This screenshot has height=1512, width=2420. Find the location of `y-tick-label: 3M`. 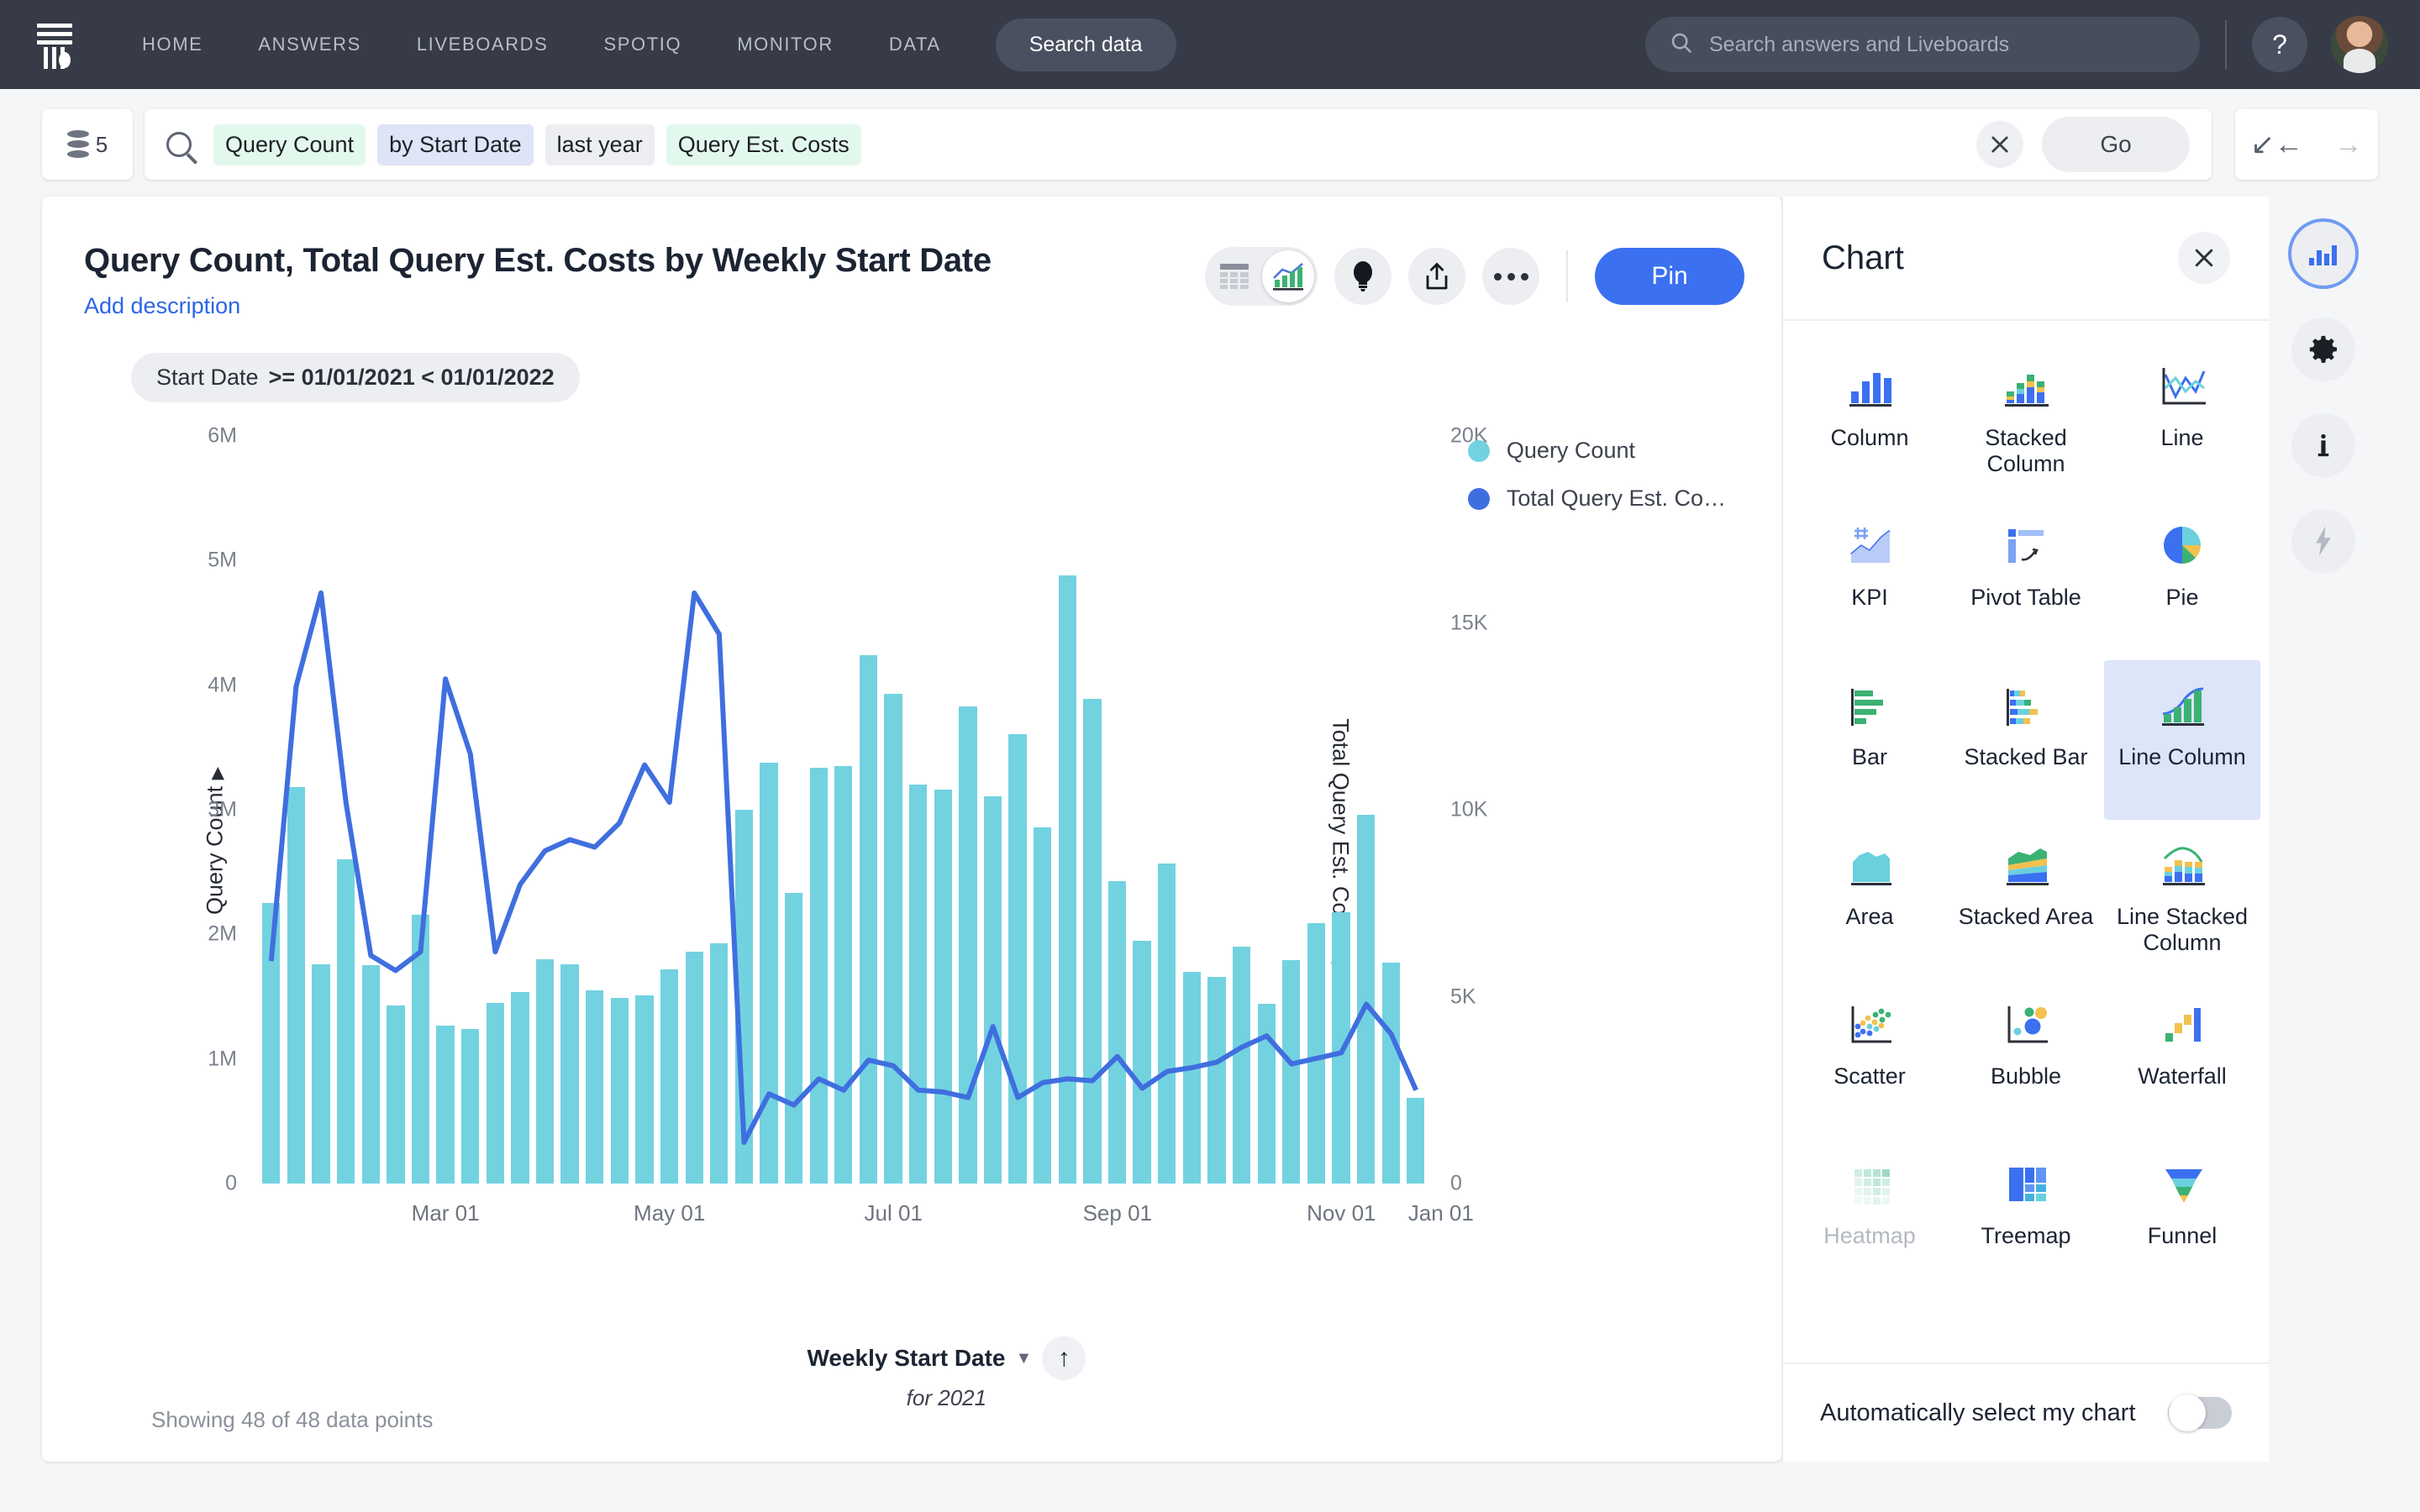

y-tick-label: 3M is located at coordinates (223, 809).